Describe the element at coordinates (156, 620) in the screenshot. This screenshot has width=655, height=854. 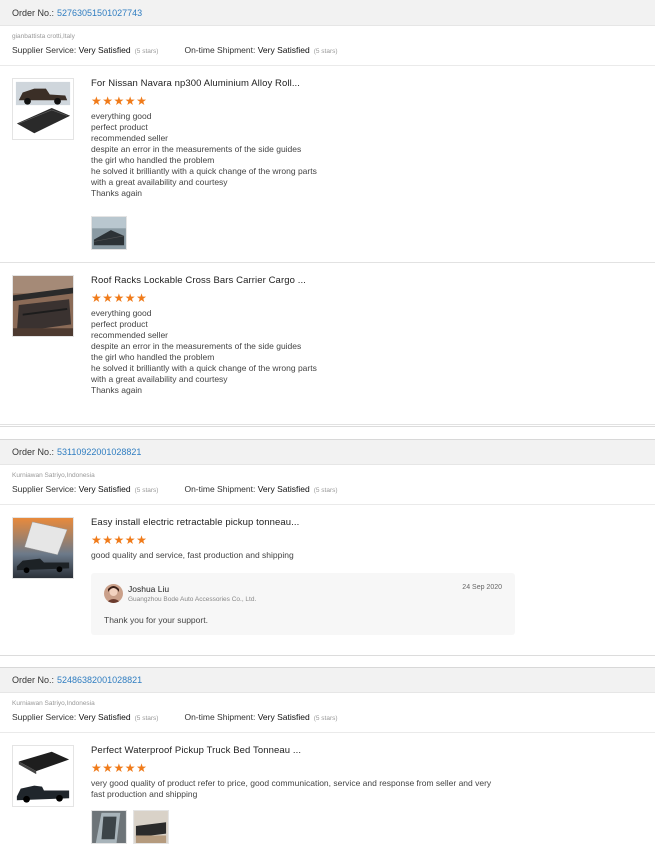
I see `reply-text: Thank you for your support.` at that location.